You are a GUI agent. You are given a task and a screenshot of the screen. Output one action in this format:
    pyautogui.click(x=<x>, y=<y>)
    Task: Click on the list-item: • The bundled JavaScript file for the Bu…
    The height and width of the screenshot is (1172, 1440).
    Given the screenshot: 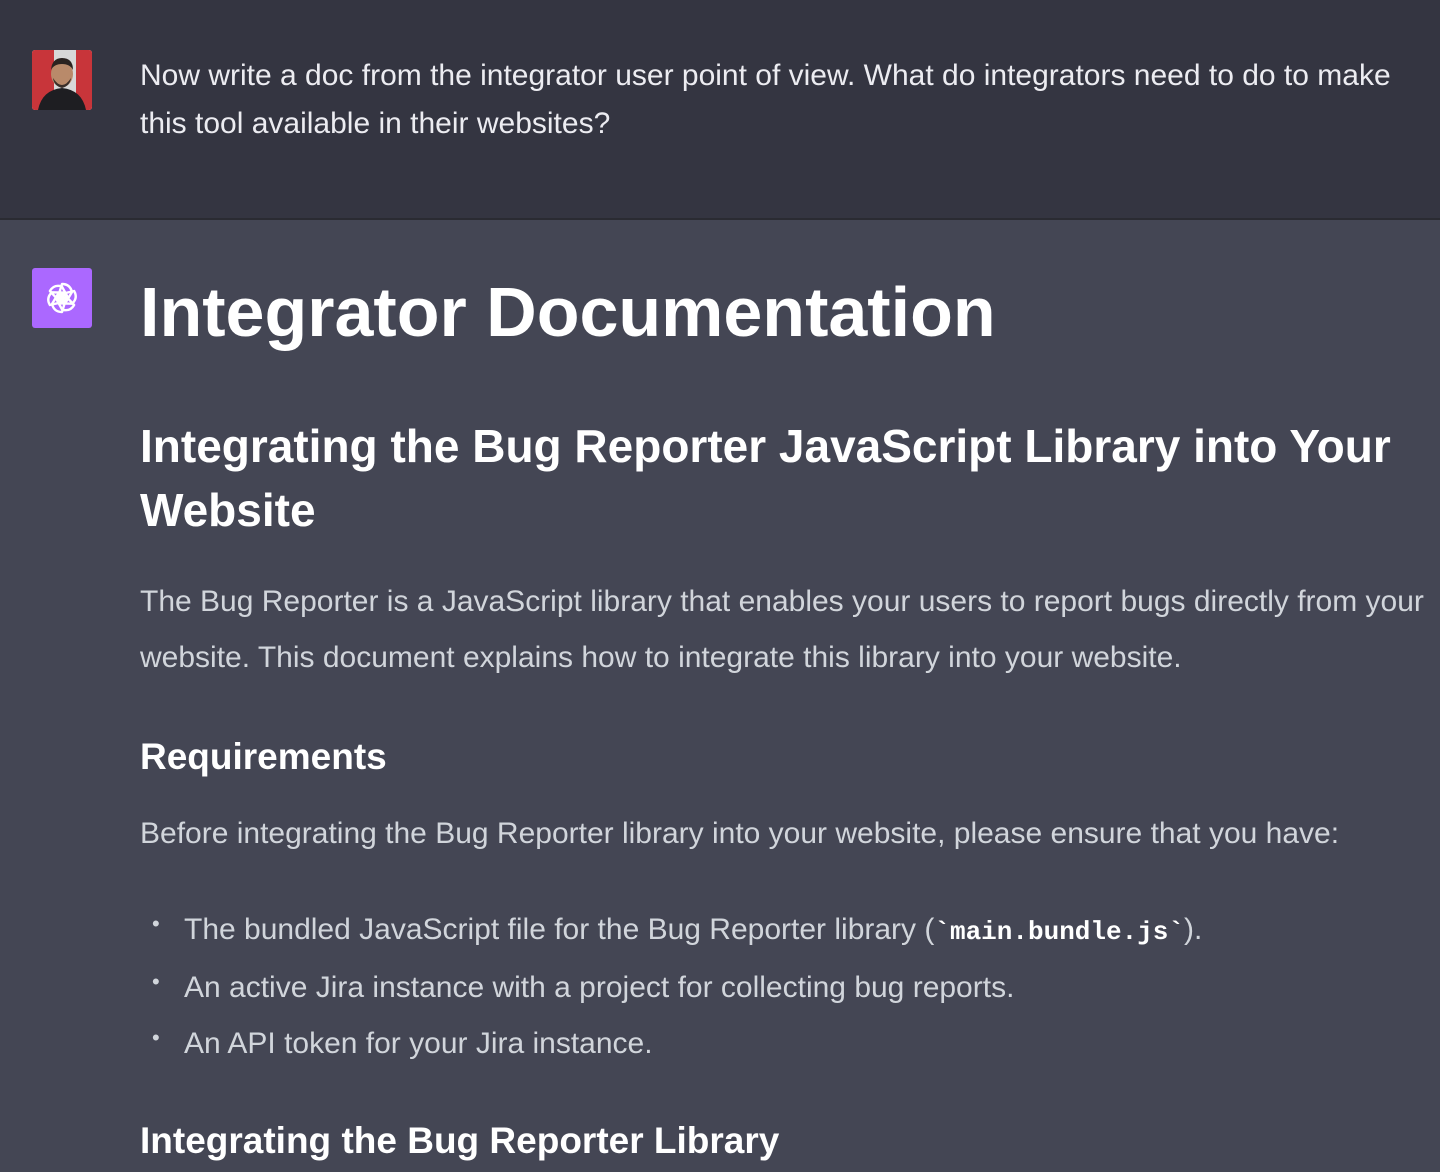 What is the action you would take?
    pyautogui.click(x=671, y=931)
    